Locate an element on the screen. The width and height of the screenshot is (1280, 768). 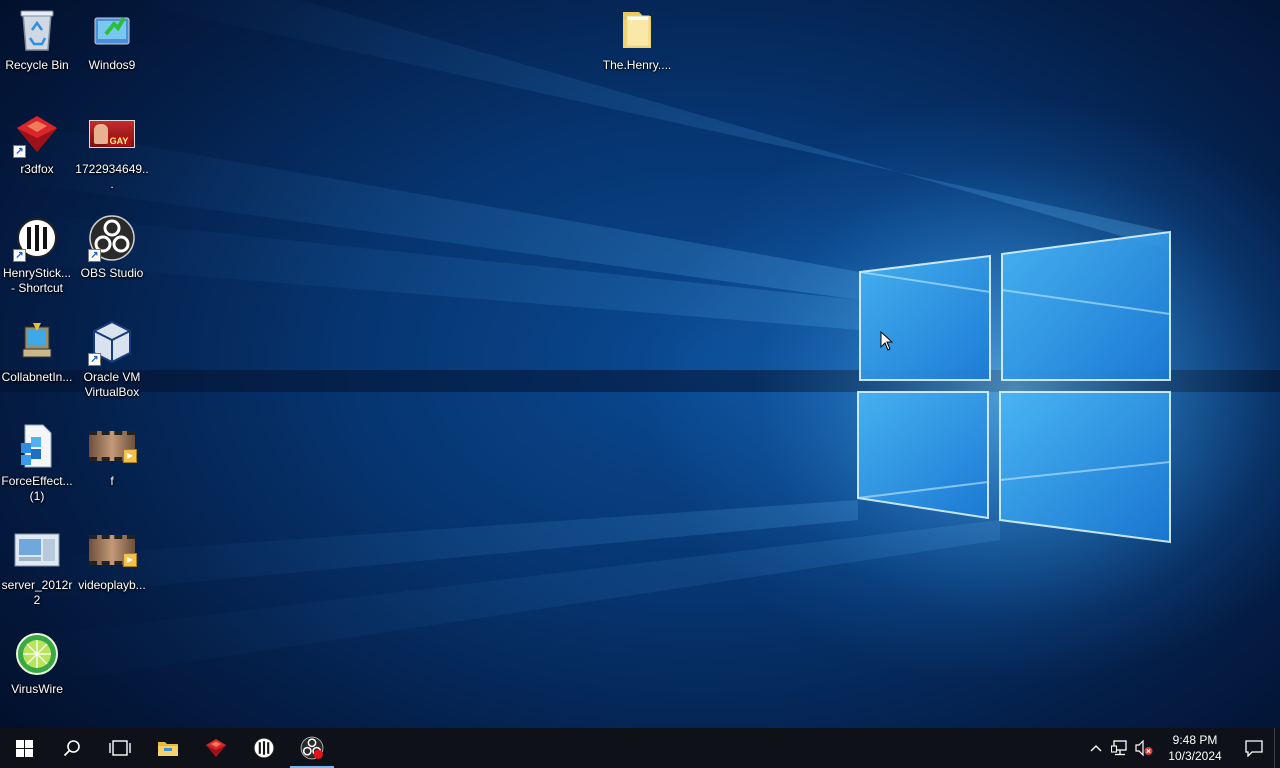
taskbar-clock: 9:48 PM 10/3/2024 is located at coordinates (1195, 748).